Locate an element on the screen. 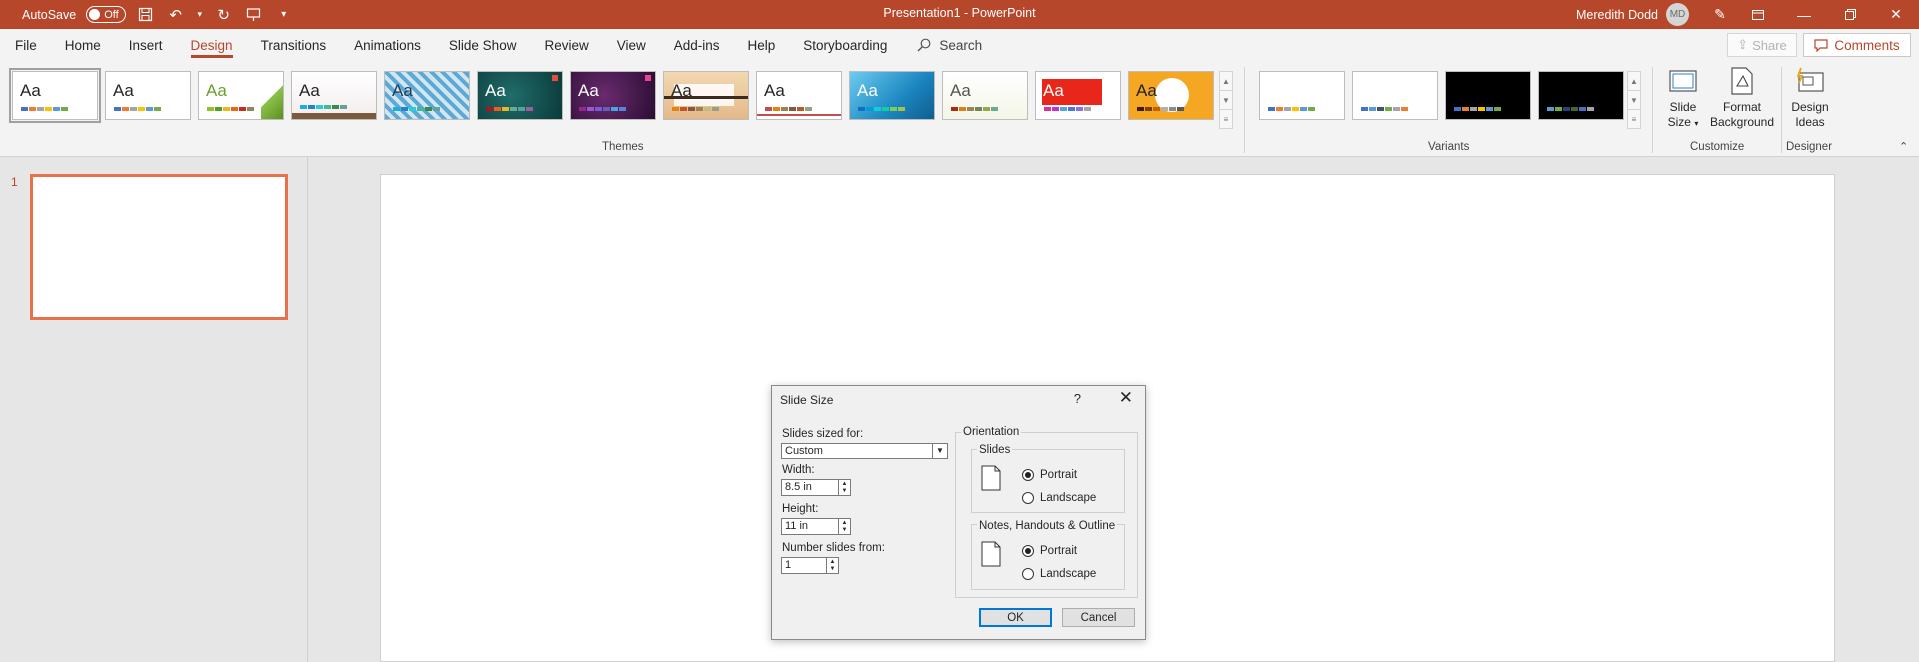  notes-landscape-radio: Landscape is located at coordinates (1059, 574).